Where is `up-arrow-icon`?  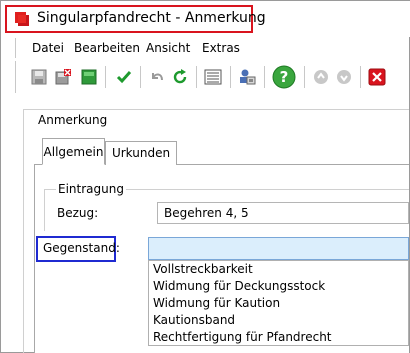 up-arrow-icon is located at coordinates (321, 77).